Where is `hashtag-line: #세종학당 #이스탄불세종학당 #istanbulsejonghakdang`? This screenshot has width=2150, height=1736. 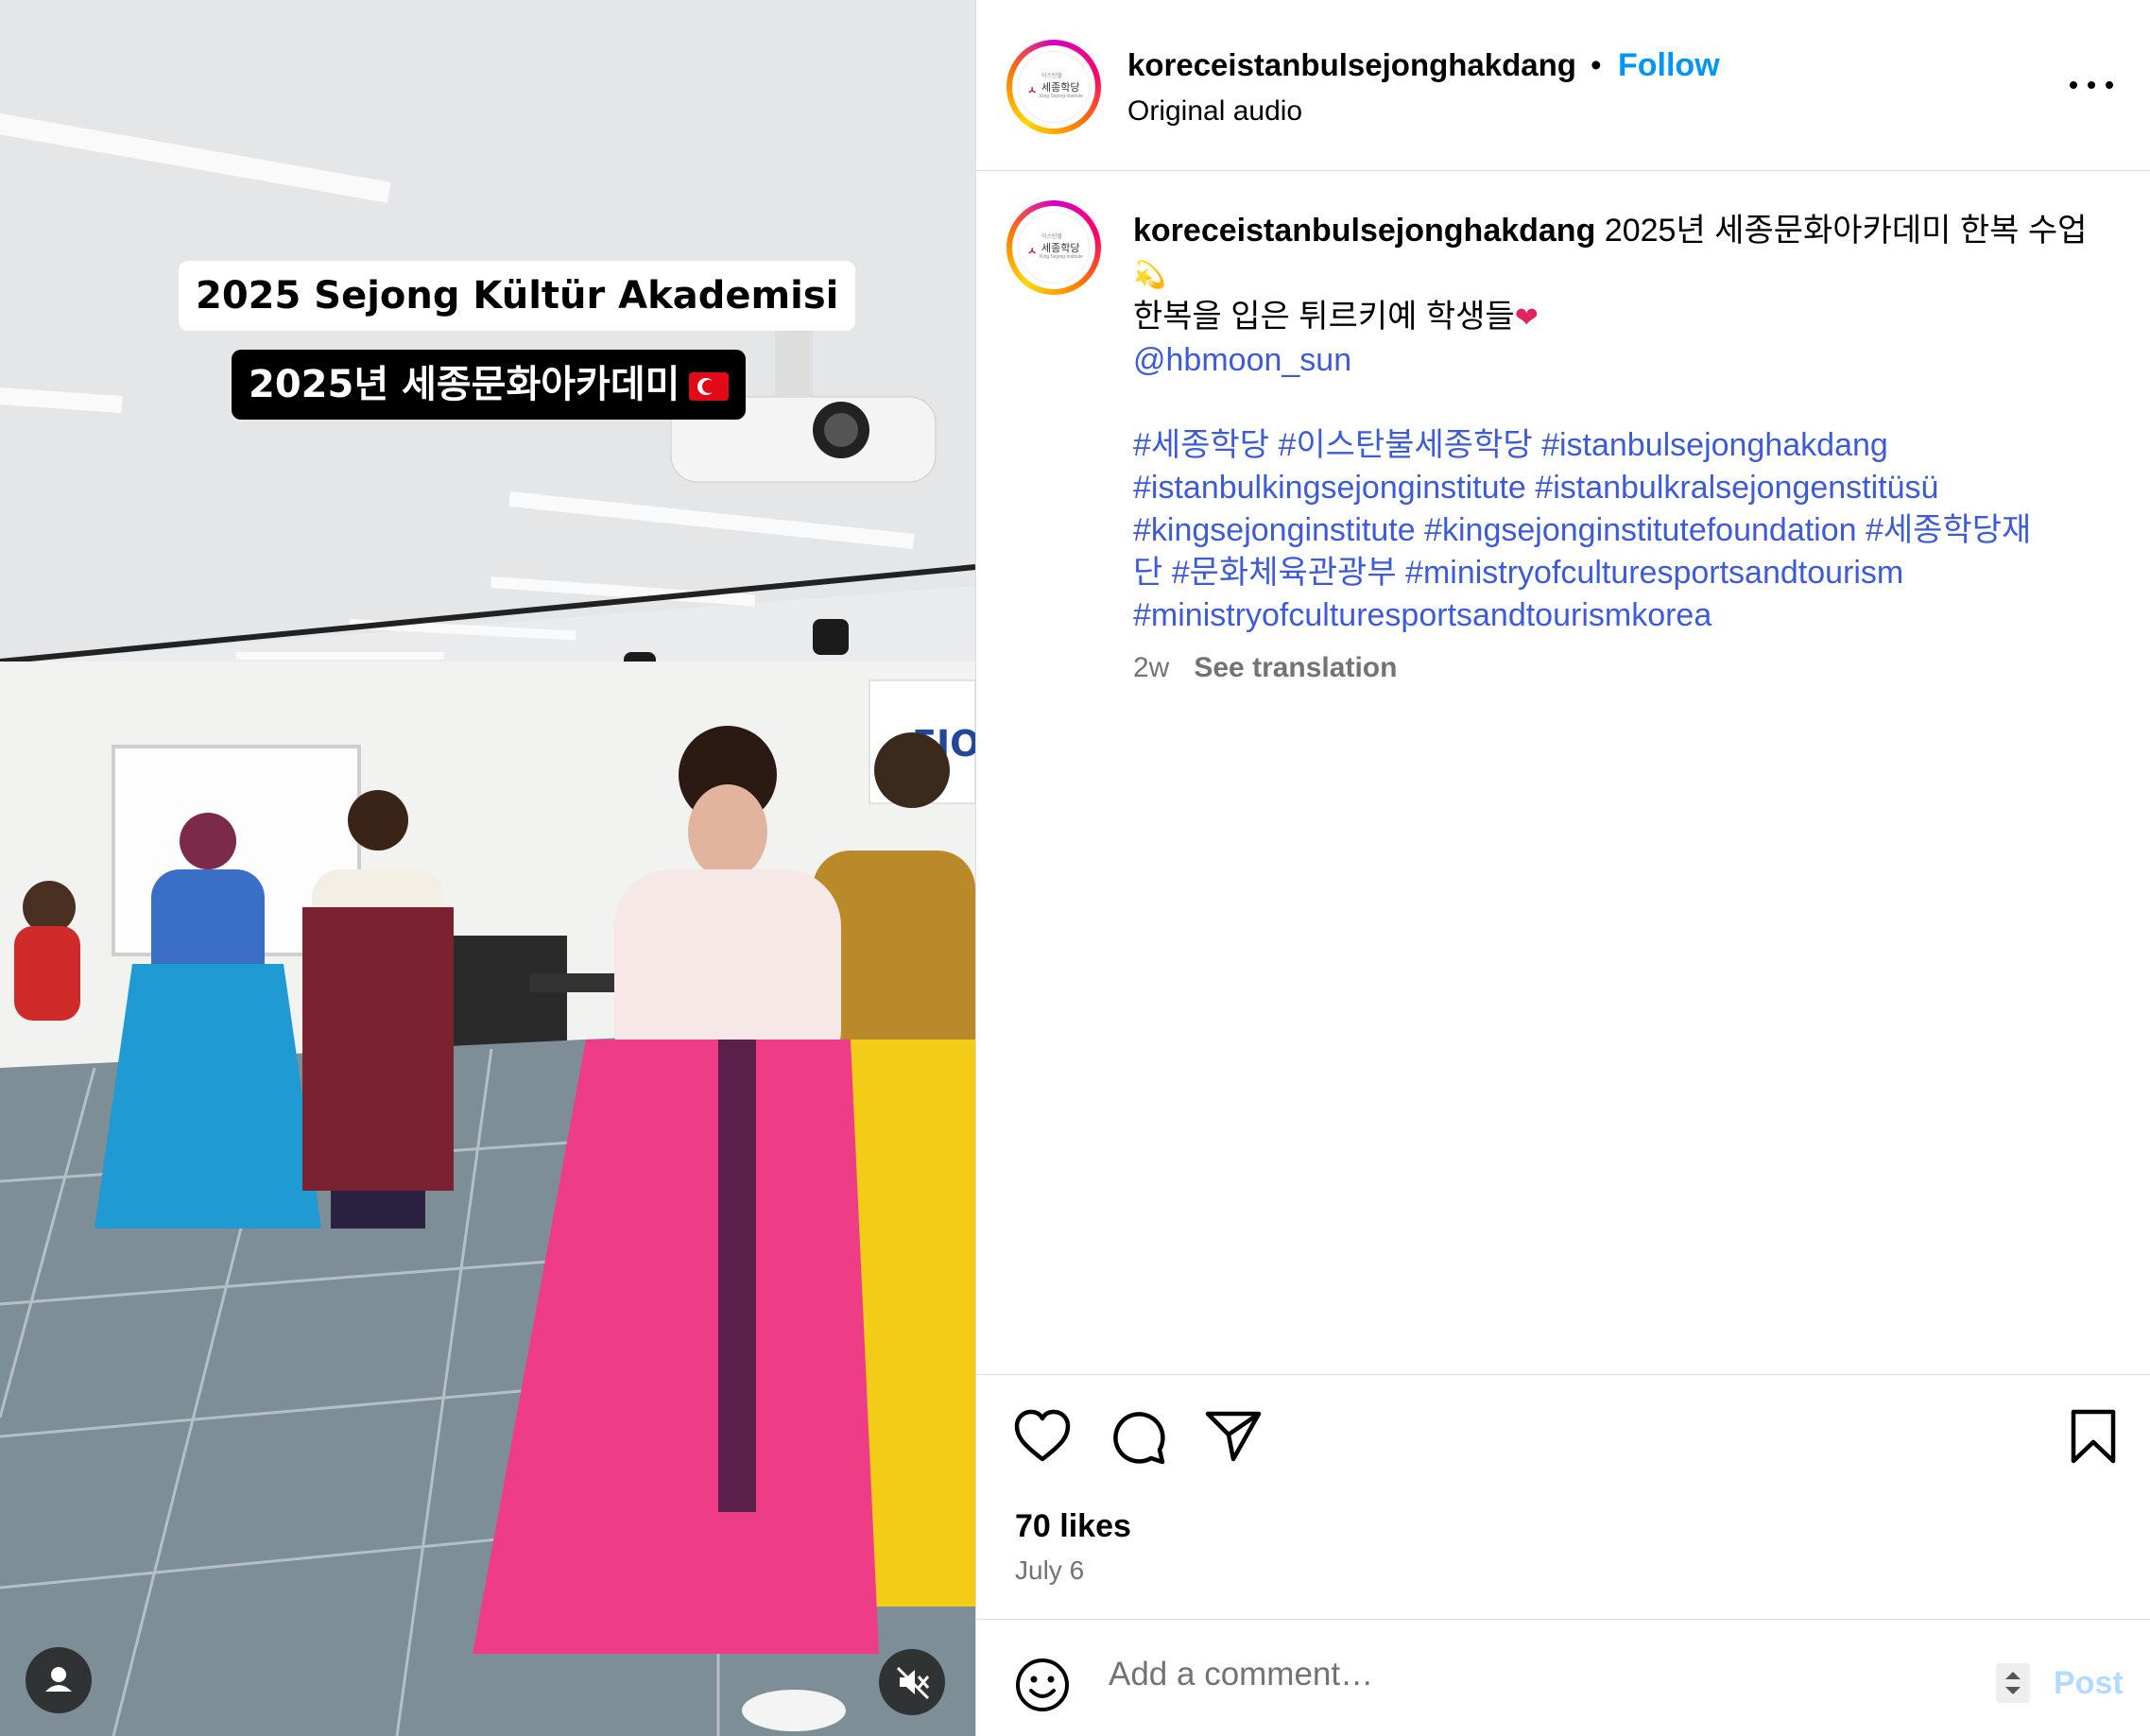
hashtag-line: #세종학당 #이스탄불세종학당 #istanbulsejonghakdang is located at coordinates (1615, 445).